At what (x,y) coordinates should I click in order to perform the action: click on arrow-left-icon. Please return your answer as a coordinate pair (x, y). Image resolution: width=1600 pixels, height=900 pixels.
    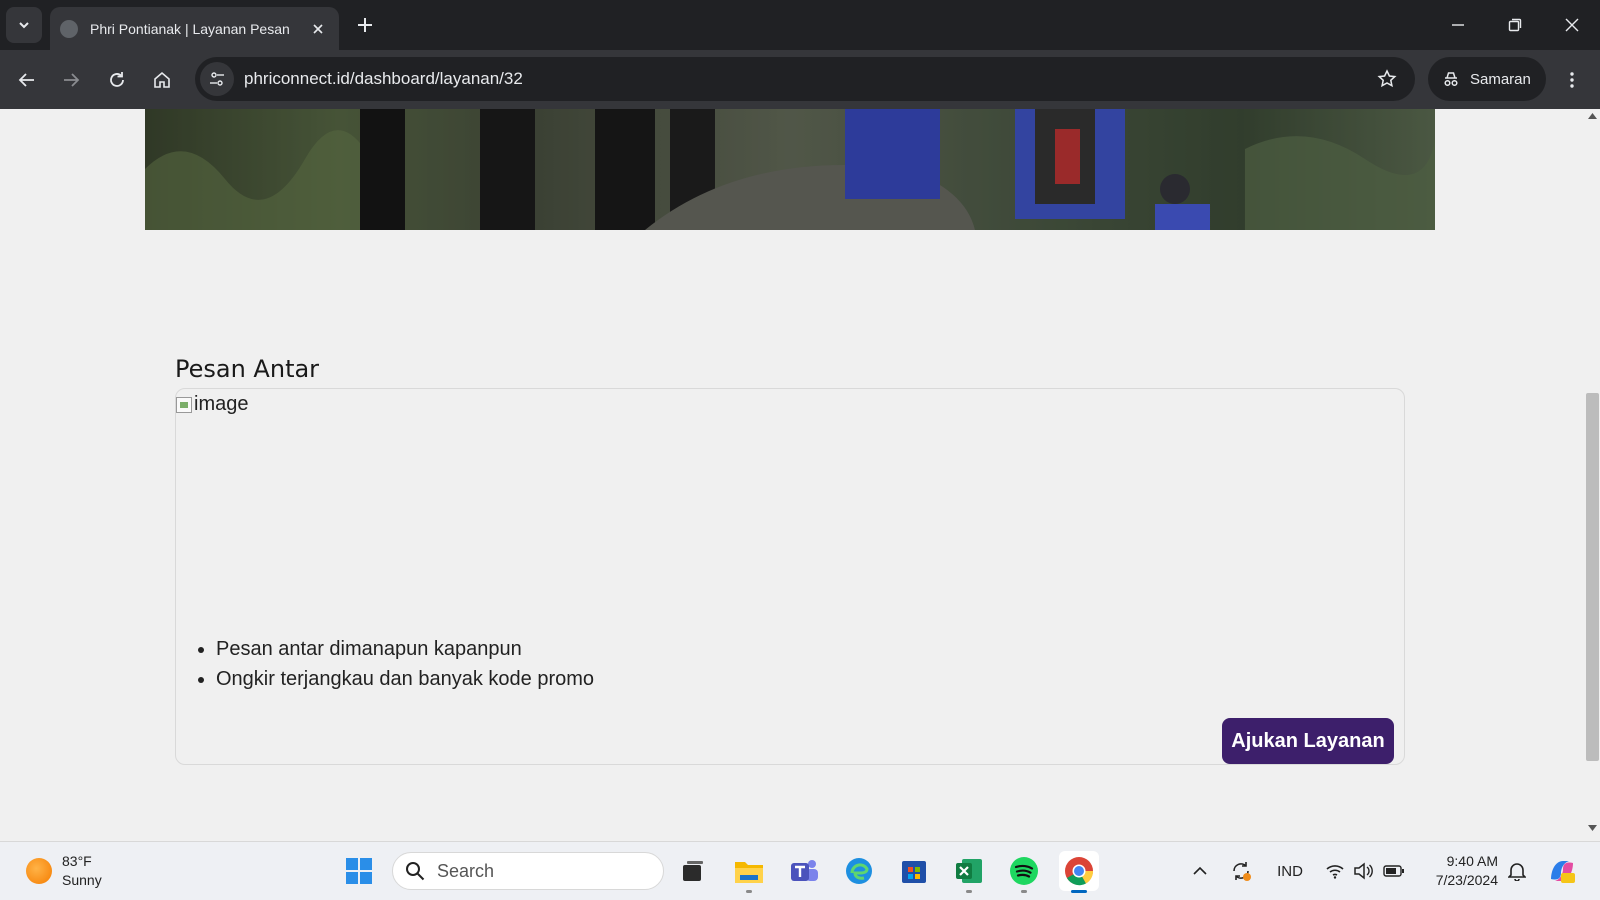
    Looking at the image, I should click on (26, 80).